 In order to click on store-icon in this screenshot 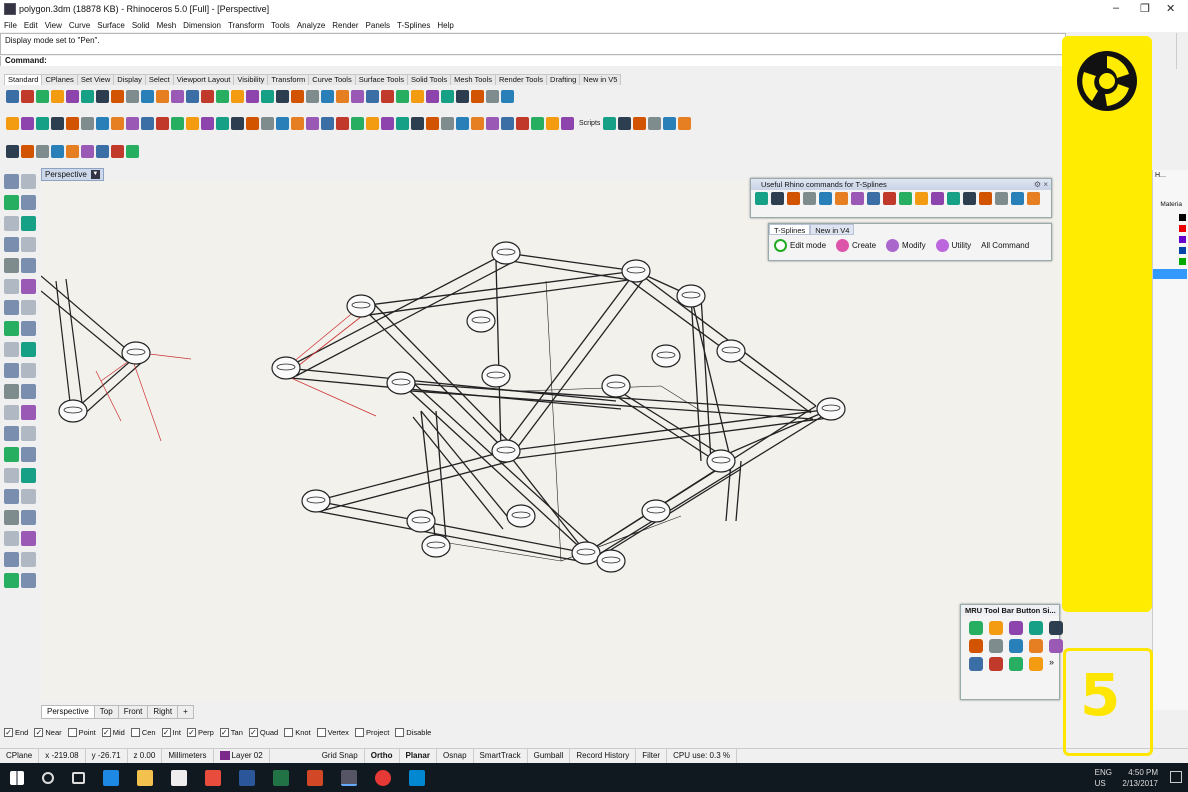, I will do `click(179, 777)`.